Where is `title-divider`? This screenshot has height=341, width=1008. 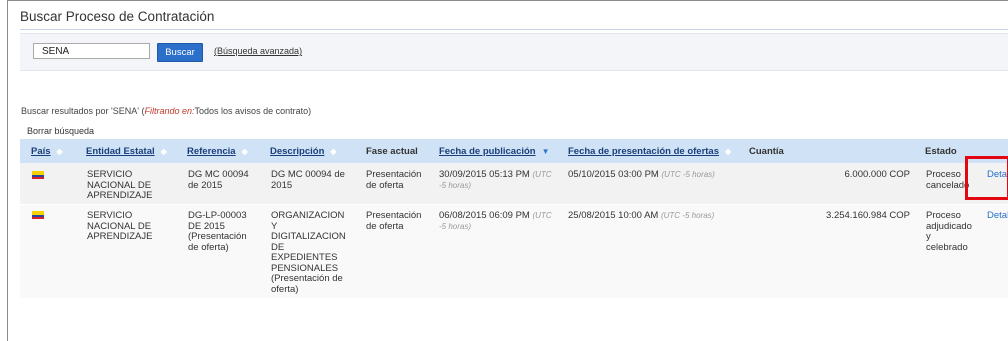 title-divider is located at coordinates (514, 29).